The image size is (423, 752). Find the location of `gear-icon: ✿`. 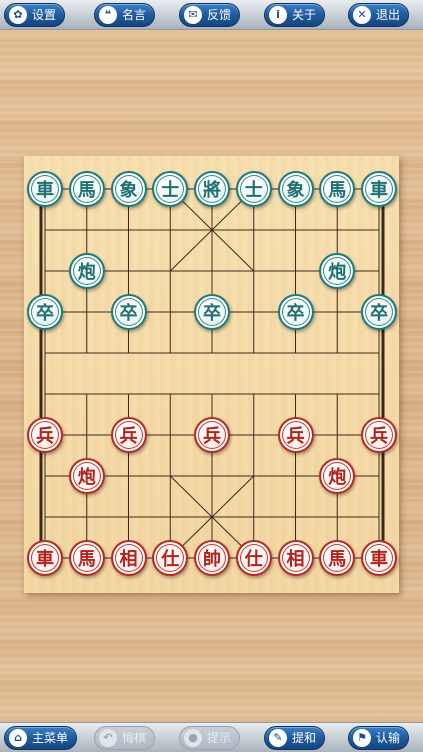

gear-icon: ✿ is located at coordinates (18, 15).